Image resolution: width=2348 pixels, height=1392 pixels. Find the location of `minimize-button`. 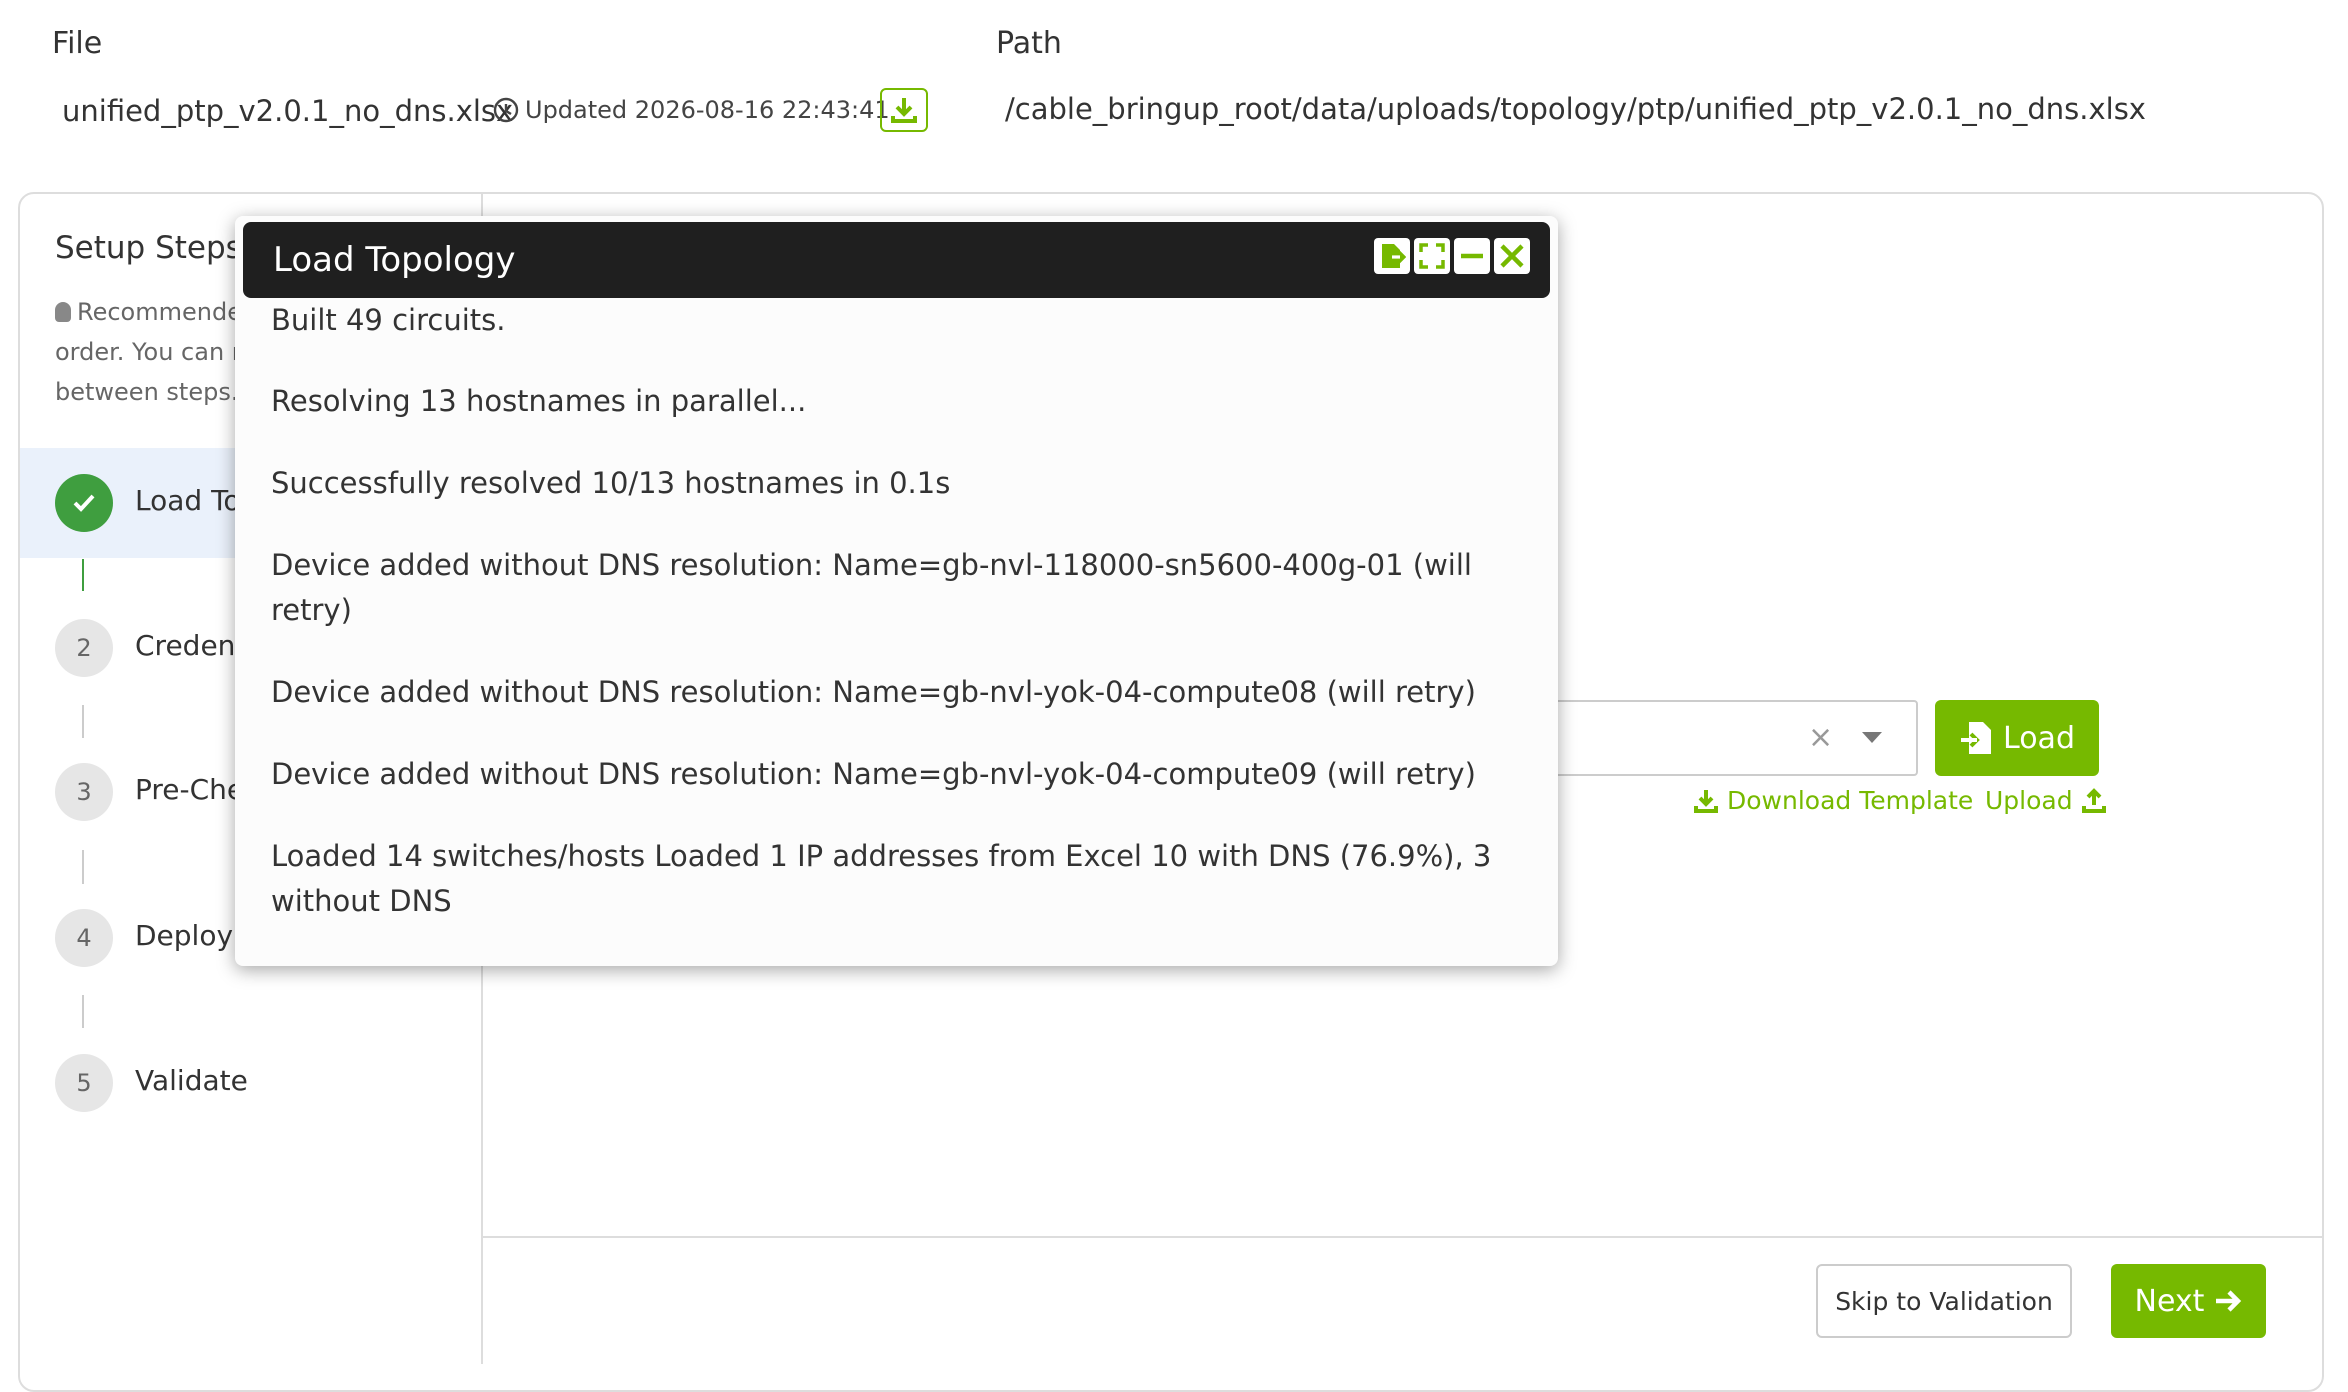

minimize-button is located at coordinates (1472, 256).